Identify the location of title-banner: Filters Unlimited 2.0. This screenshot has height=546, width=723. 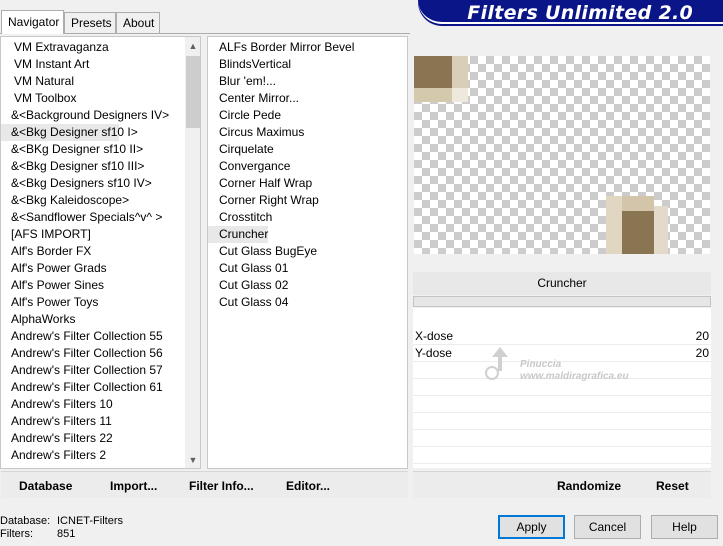
(570, 12).